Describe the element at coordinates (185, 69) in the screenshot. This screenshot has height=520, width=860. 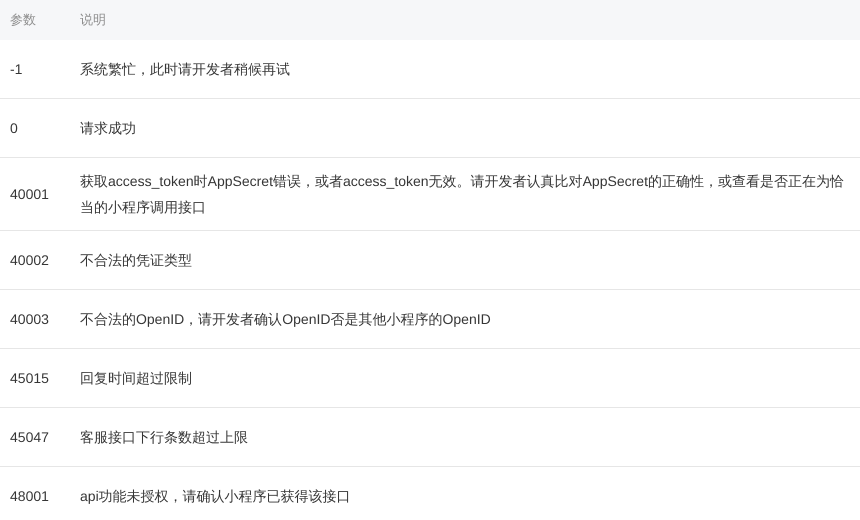
I see `table-cell-text: 系统繁忙，此时请开发者稍候再试` at that location.